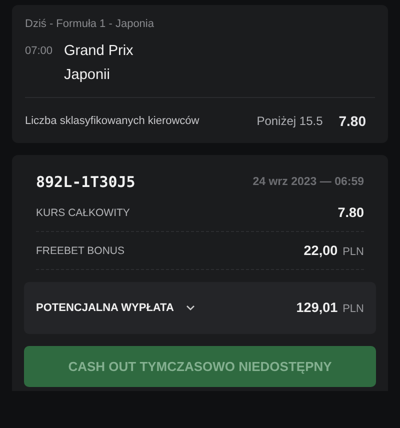  I want to click on event-time: 07:00, so click(38, 51).